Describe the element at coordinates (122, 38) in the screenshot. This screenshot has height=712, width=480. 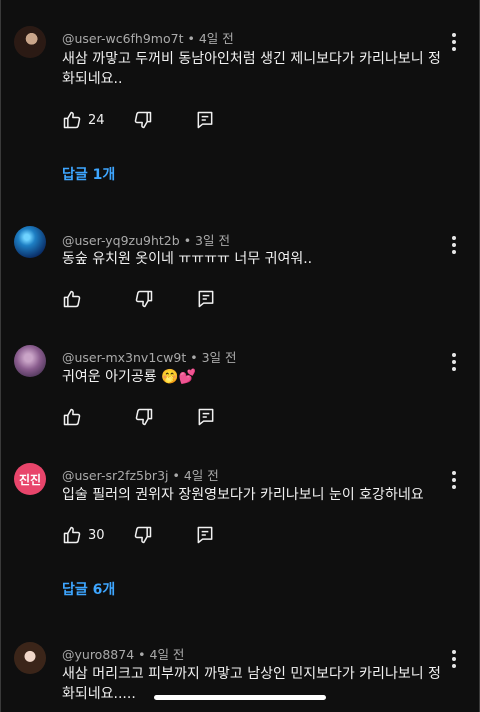
I see `comment-author: @user-wc6fh9mo7t` at that location.